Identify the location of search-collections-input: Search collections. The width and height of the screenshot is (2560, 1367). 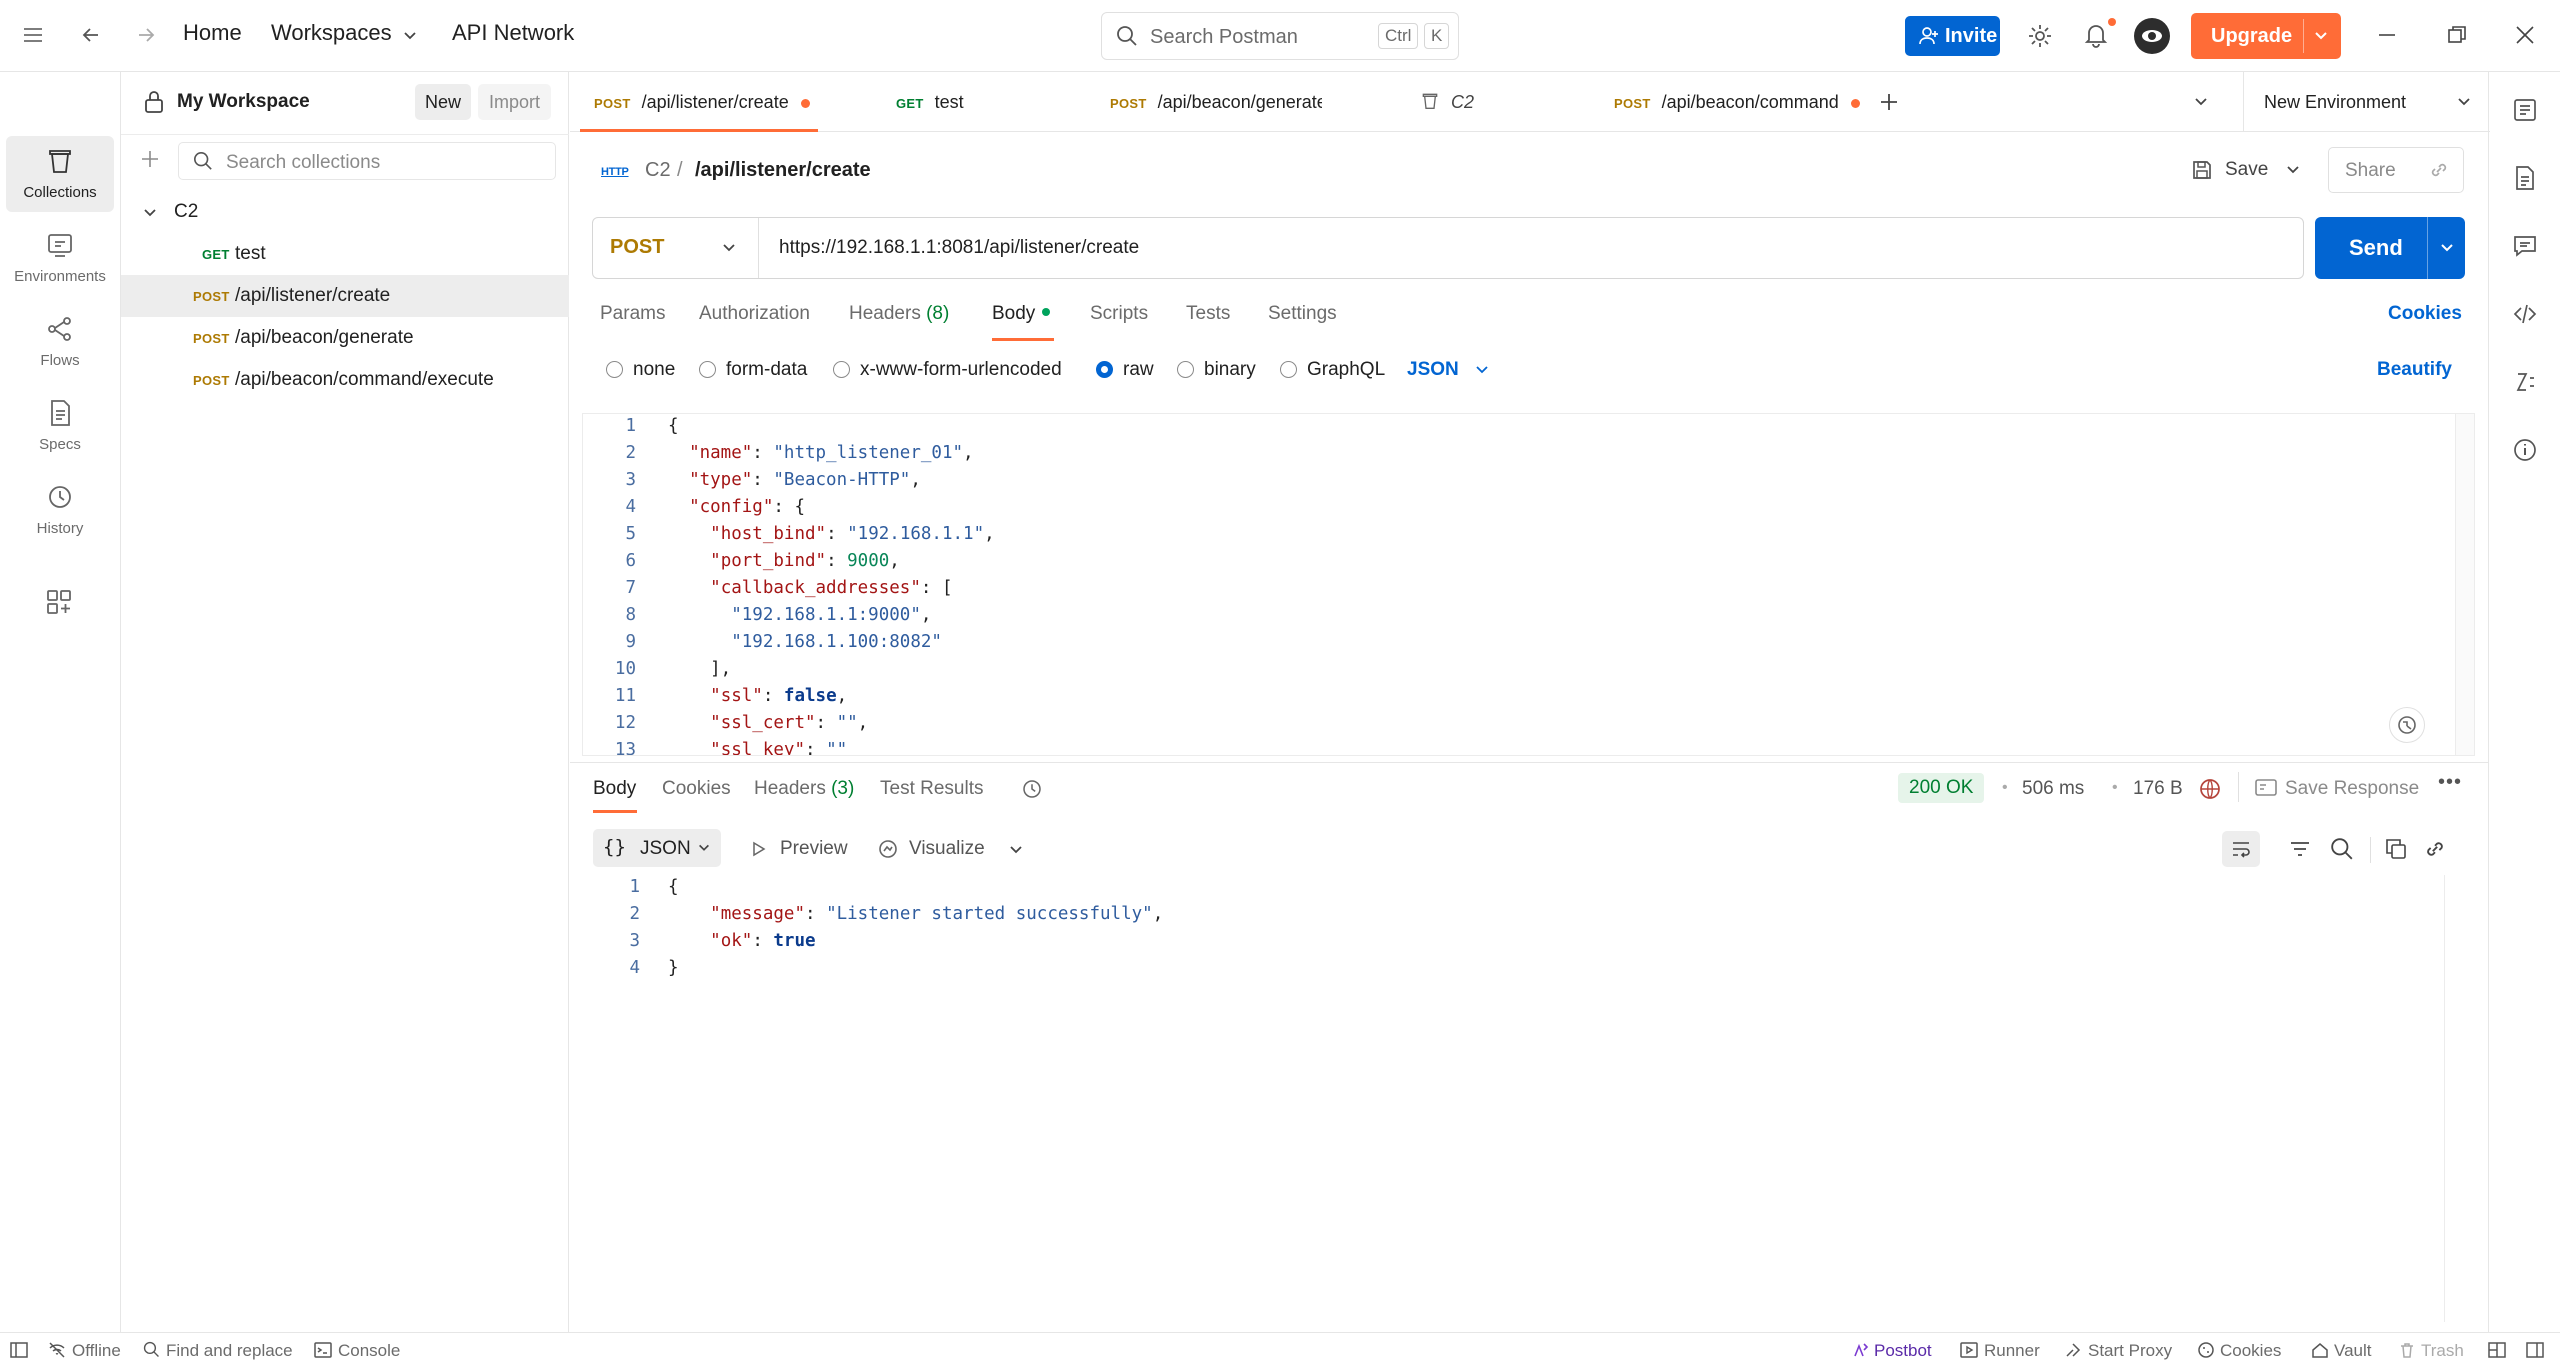
(367, 161).